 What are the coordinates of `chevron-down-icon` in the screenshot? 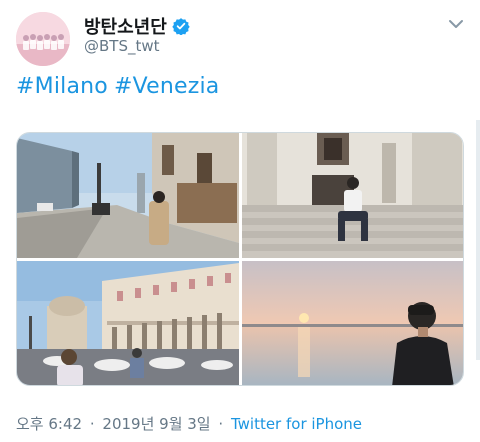 It's located at (456, 24).